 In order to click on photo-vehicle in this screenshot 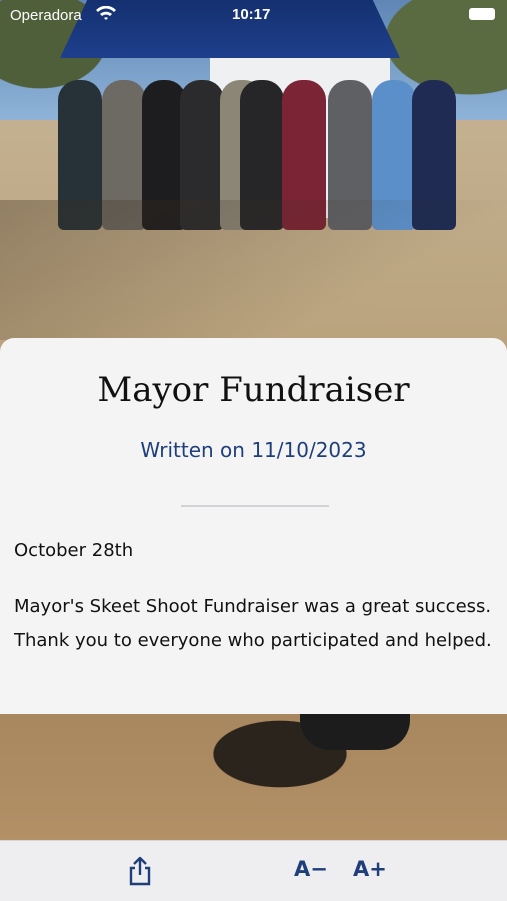, I will do `click(355, 732)`.